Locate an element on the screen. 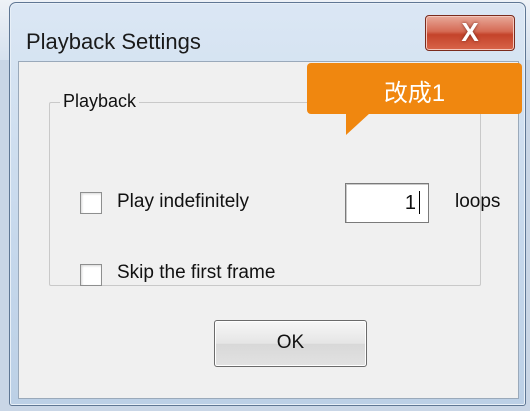  loops-value: 1 is located at coordinates (410, 203).